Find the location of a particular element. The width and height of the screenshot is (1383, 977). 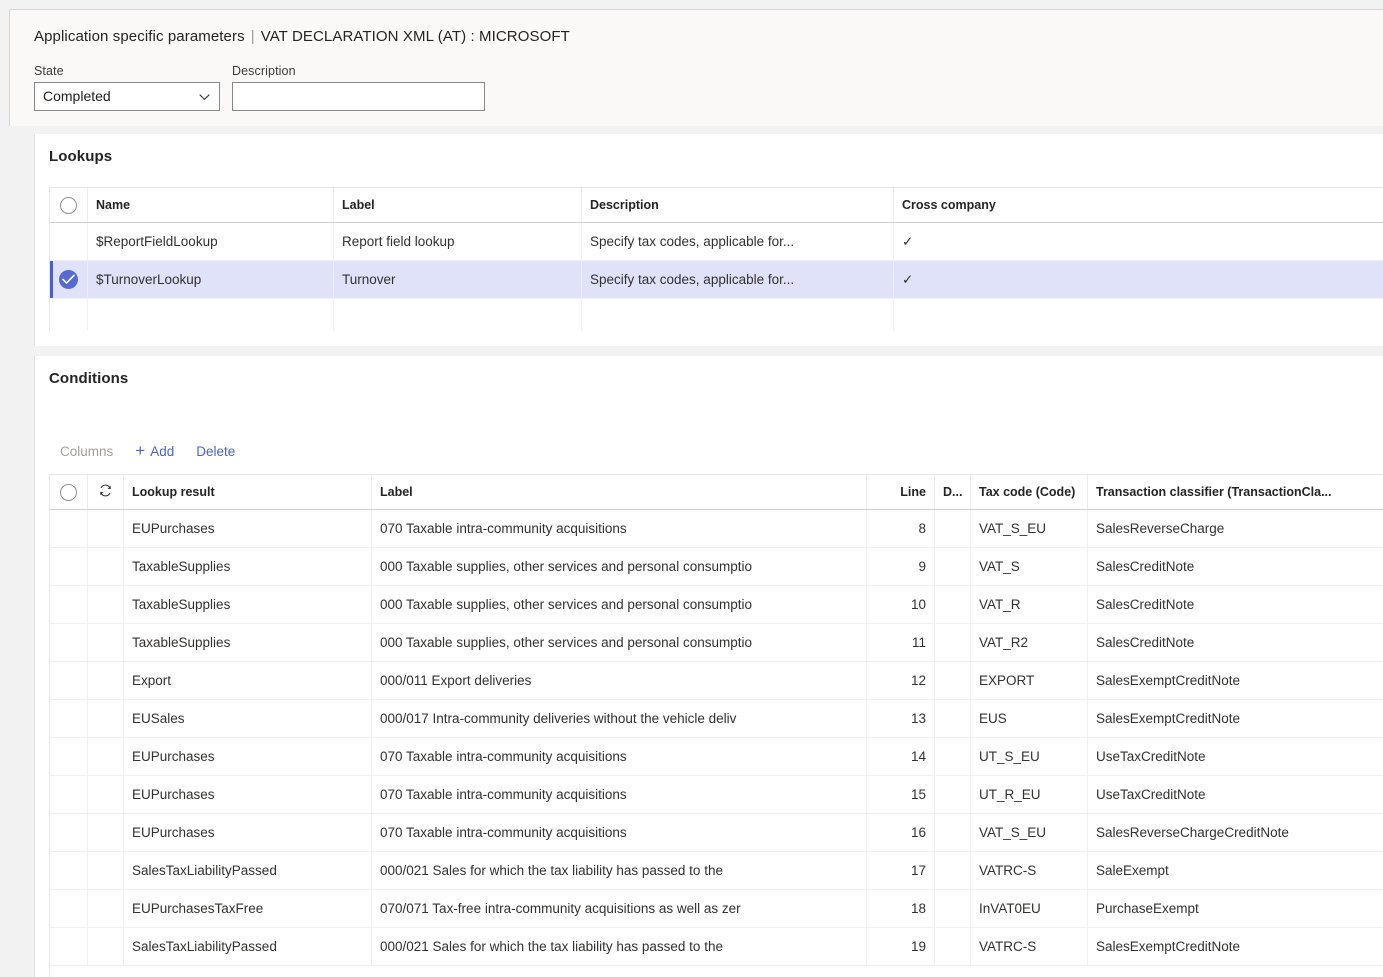

description-field-group: Description is located at coordinates (358, 87).